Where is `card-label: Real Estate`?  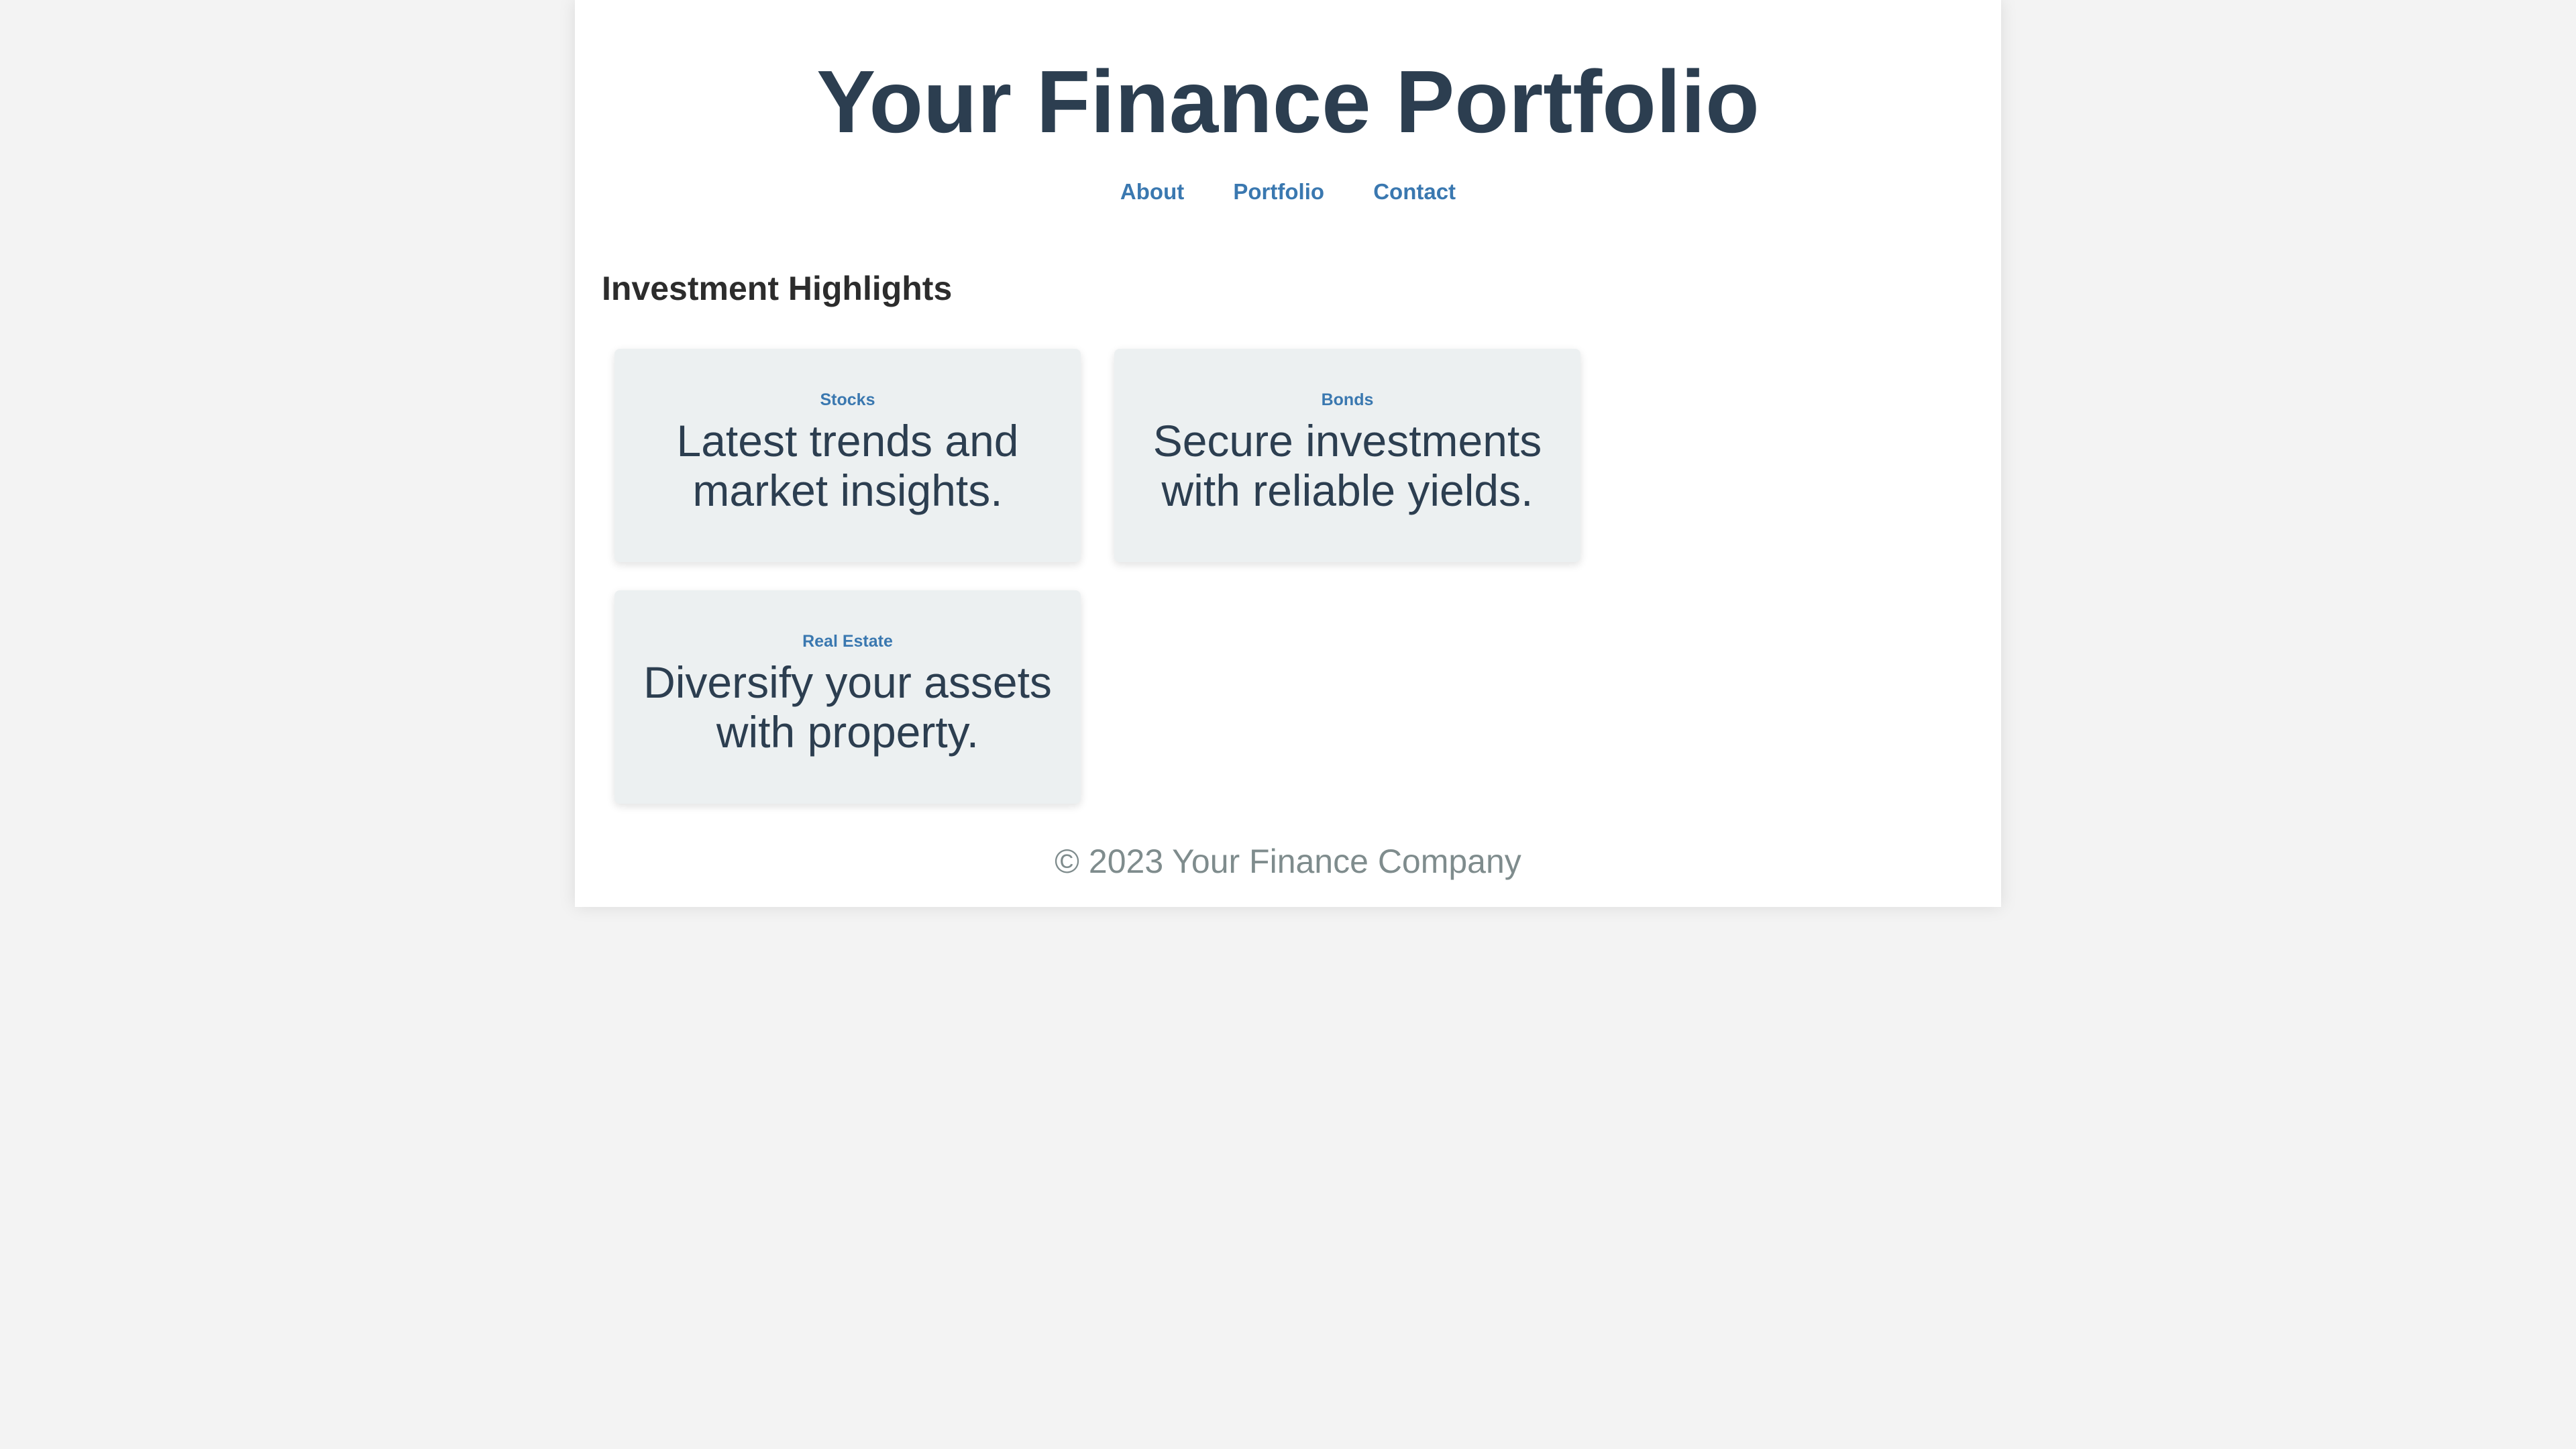 card-label: Real Estate is located at coordinates (847, 641).